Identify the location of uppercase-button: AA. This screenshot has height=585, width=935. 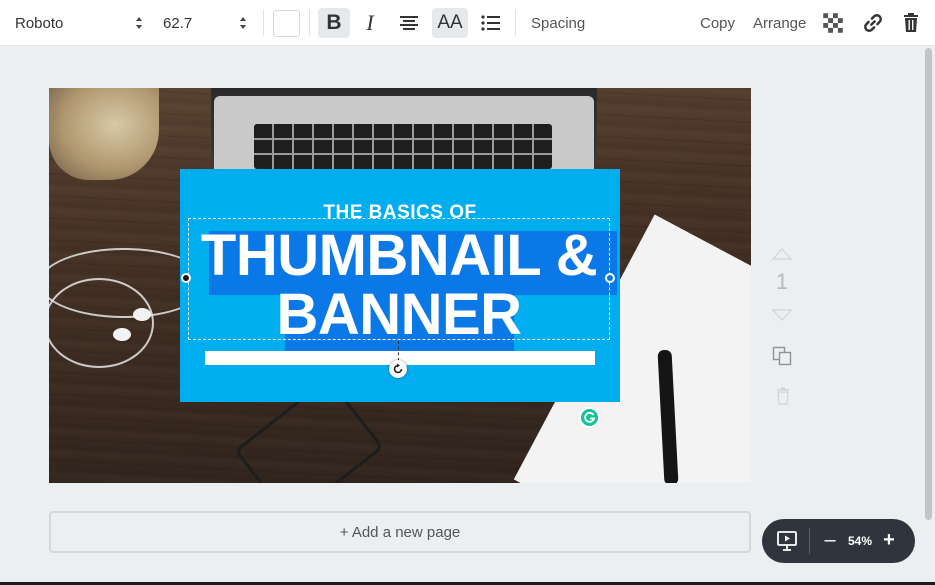
(450, 23).